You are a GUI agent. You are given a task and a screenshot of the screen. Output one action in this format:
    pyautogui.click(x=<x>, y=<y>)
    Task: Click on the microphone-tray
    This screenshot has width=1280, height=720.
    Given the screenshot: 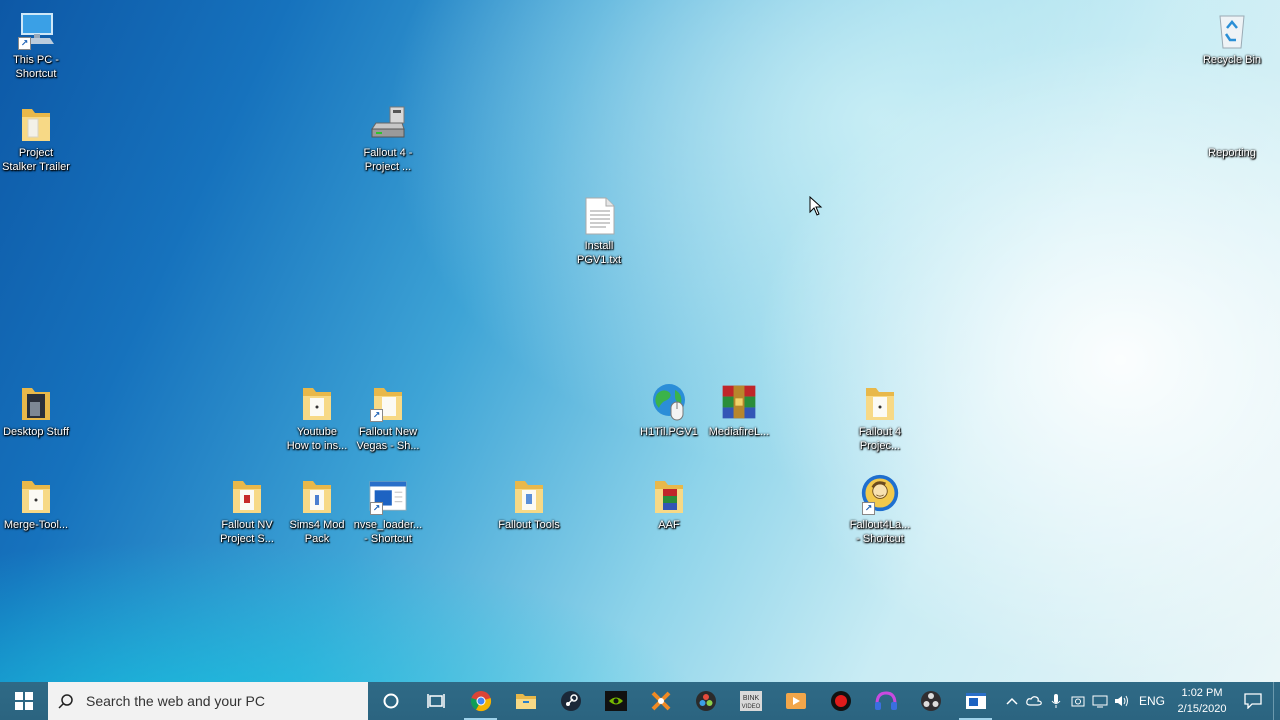 What is the action you would take?
    pyautogui.click(x=1056, y=701)
    